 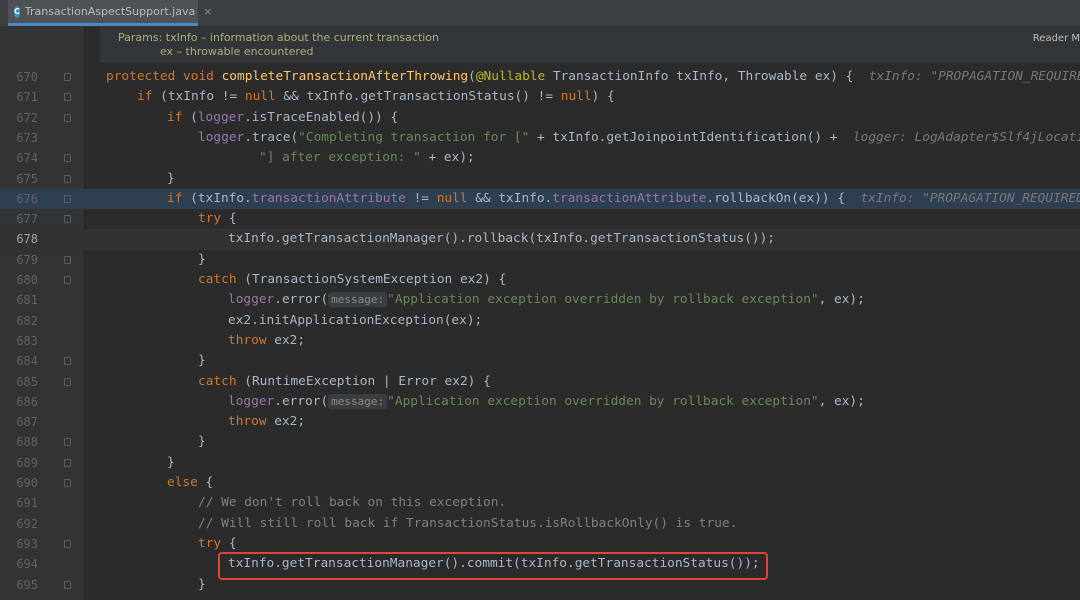 What do you see at coordinates (540, 463) in the screenshot?
I see `code-line: 689 }` at bounding box center [540, 463].